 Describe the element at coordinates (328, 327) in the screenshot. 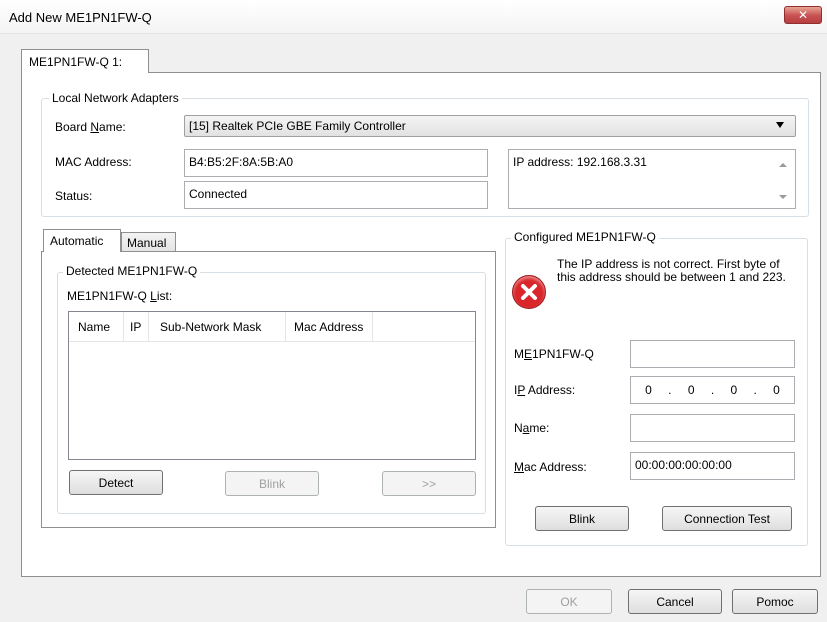

I see `column-mac-address: Mac Address` at that location.